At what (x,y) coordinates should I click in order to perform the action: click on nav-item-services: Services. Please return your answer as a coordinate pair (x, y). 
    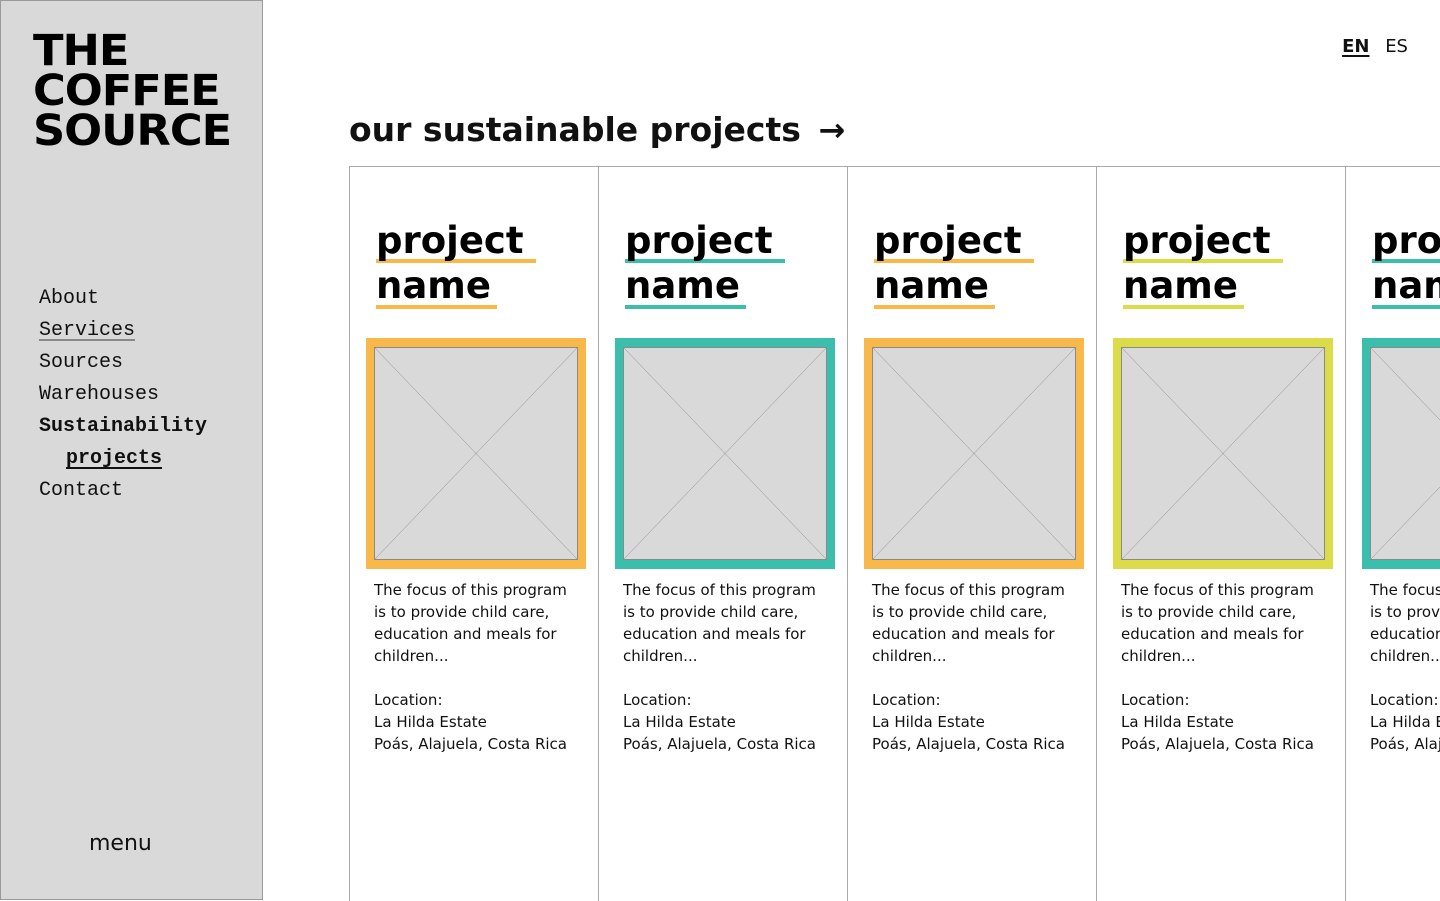
    Looking at the image, I should click on (123, 335).